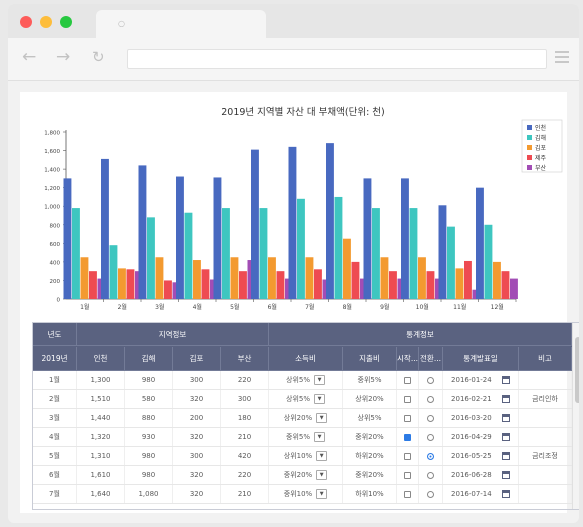 The width and height of the screenshot is (583, 527). Describe the element at coordinates (159, 278) in the screenshot. I see `bar-김포-3월` at that location.